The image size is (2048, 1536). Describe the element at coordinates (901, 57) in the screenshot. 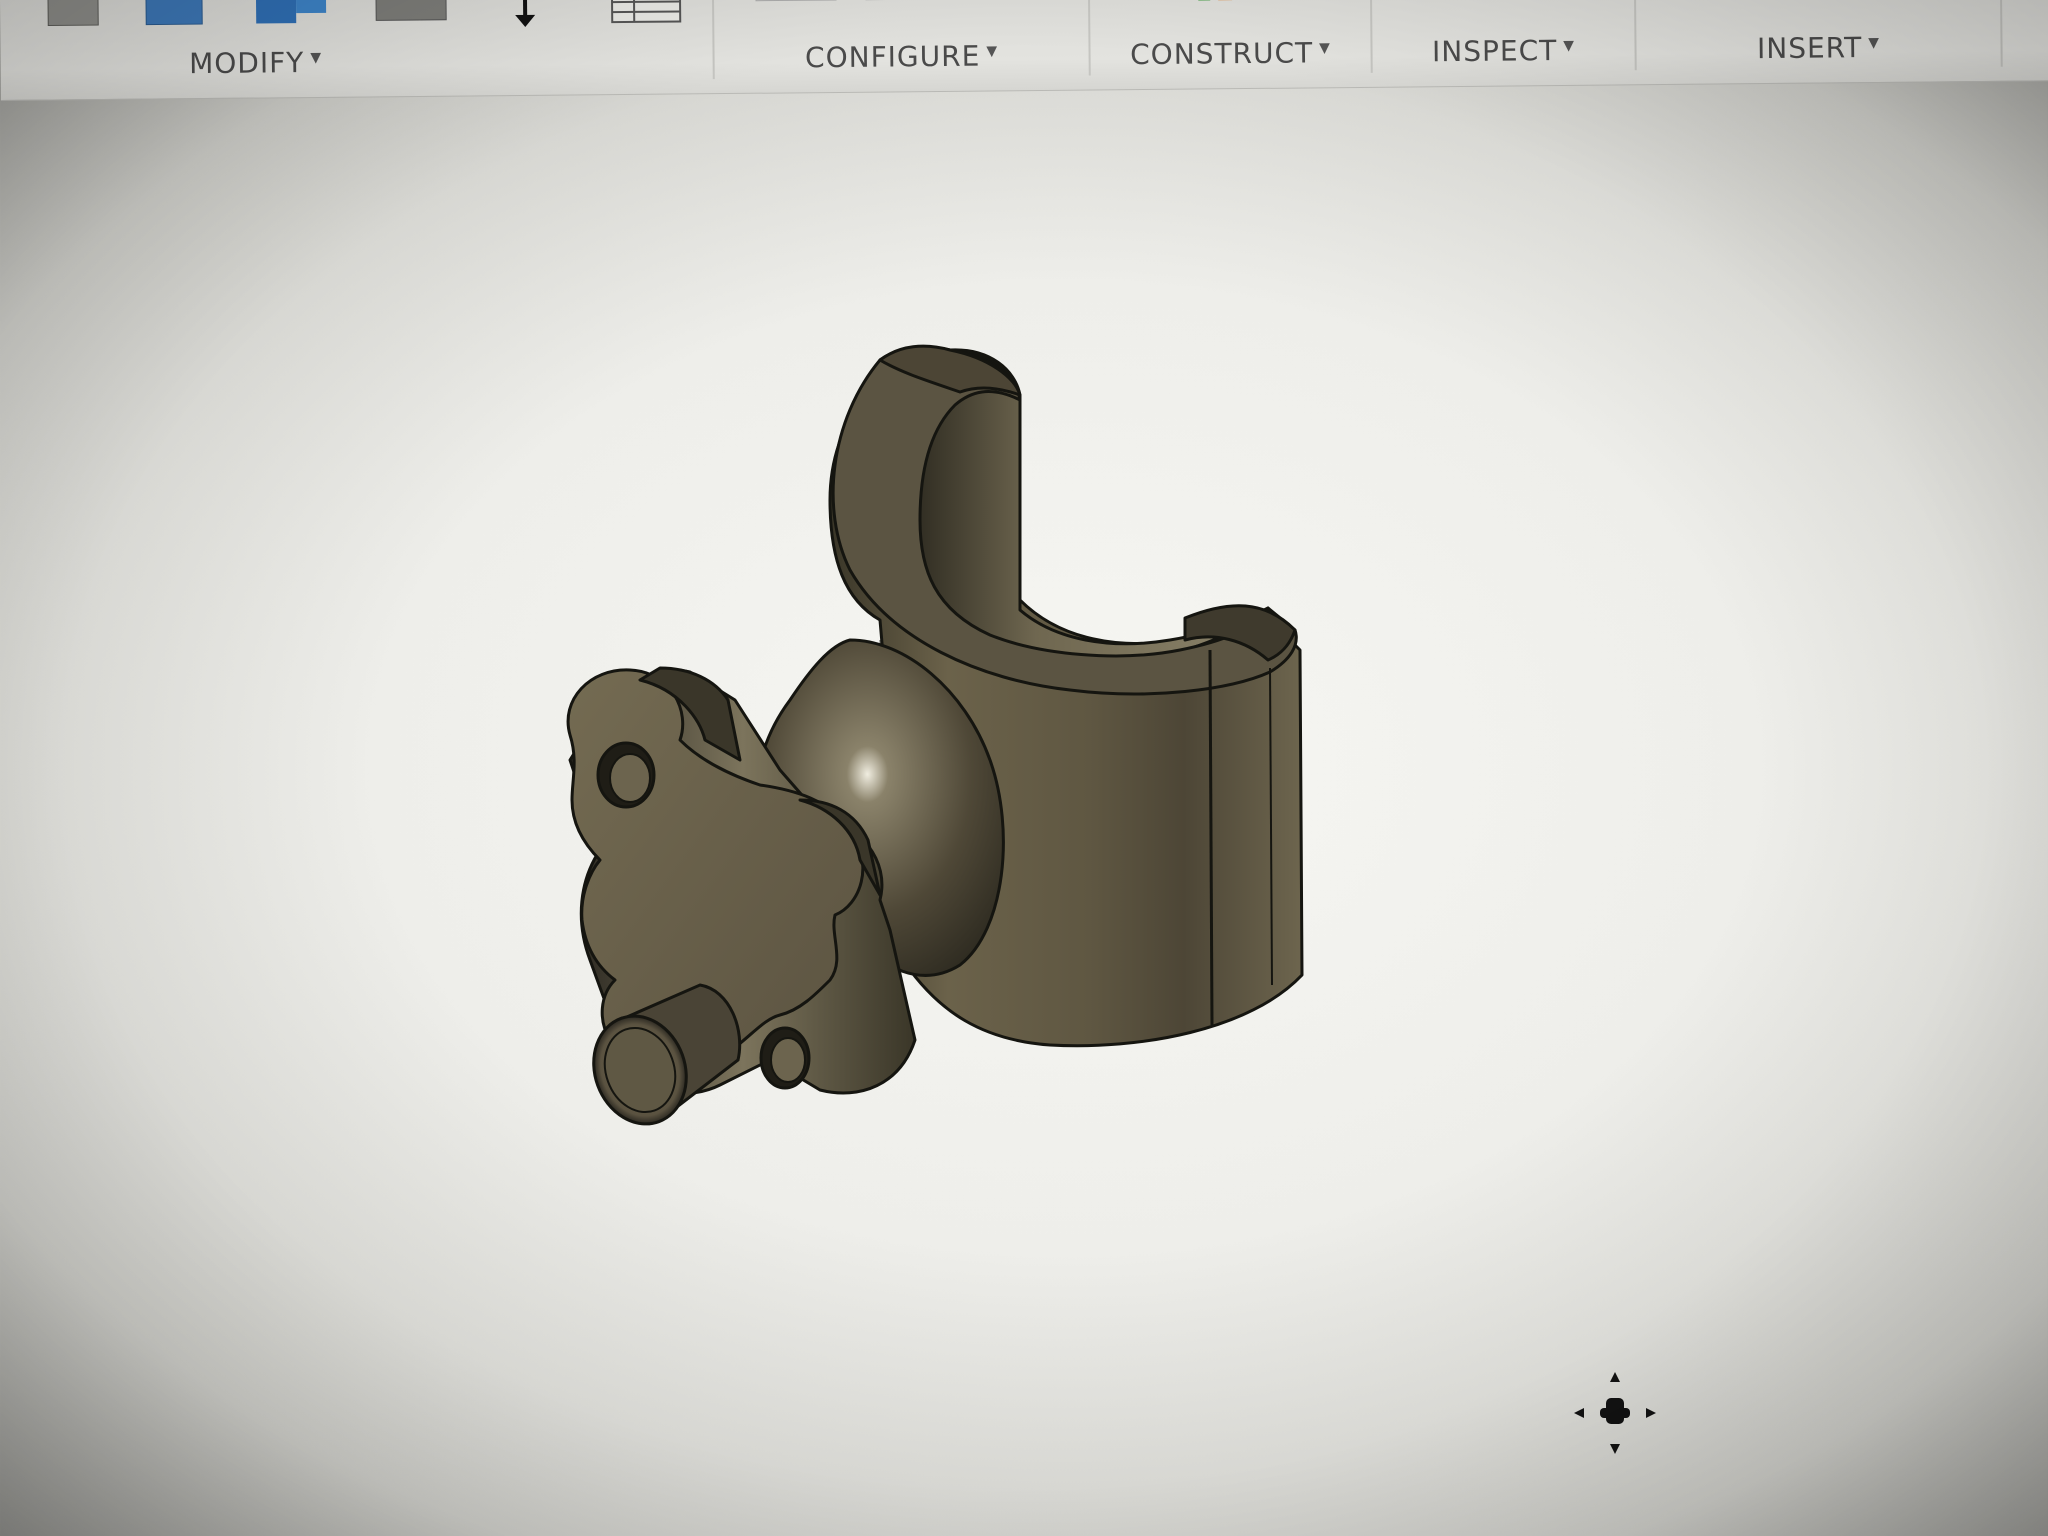

I see `configure-menu-label: CONFIGURE ▼` at that location.